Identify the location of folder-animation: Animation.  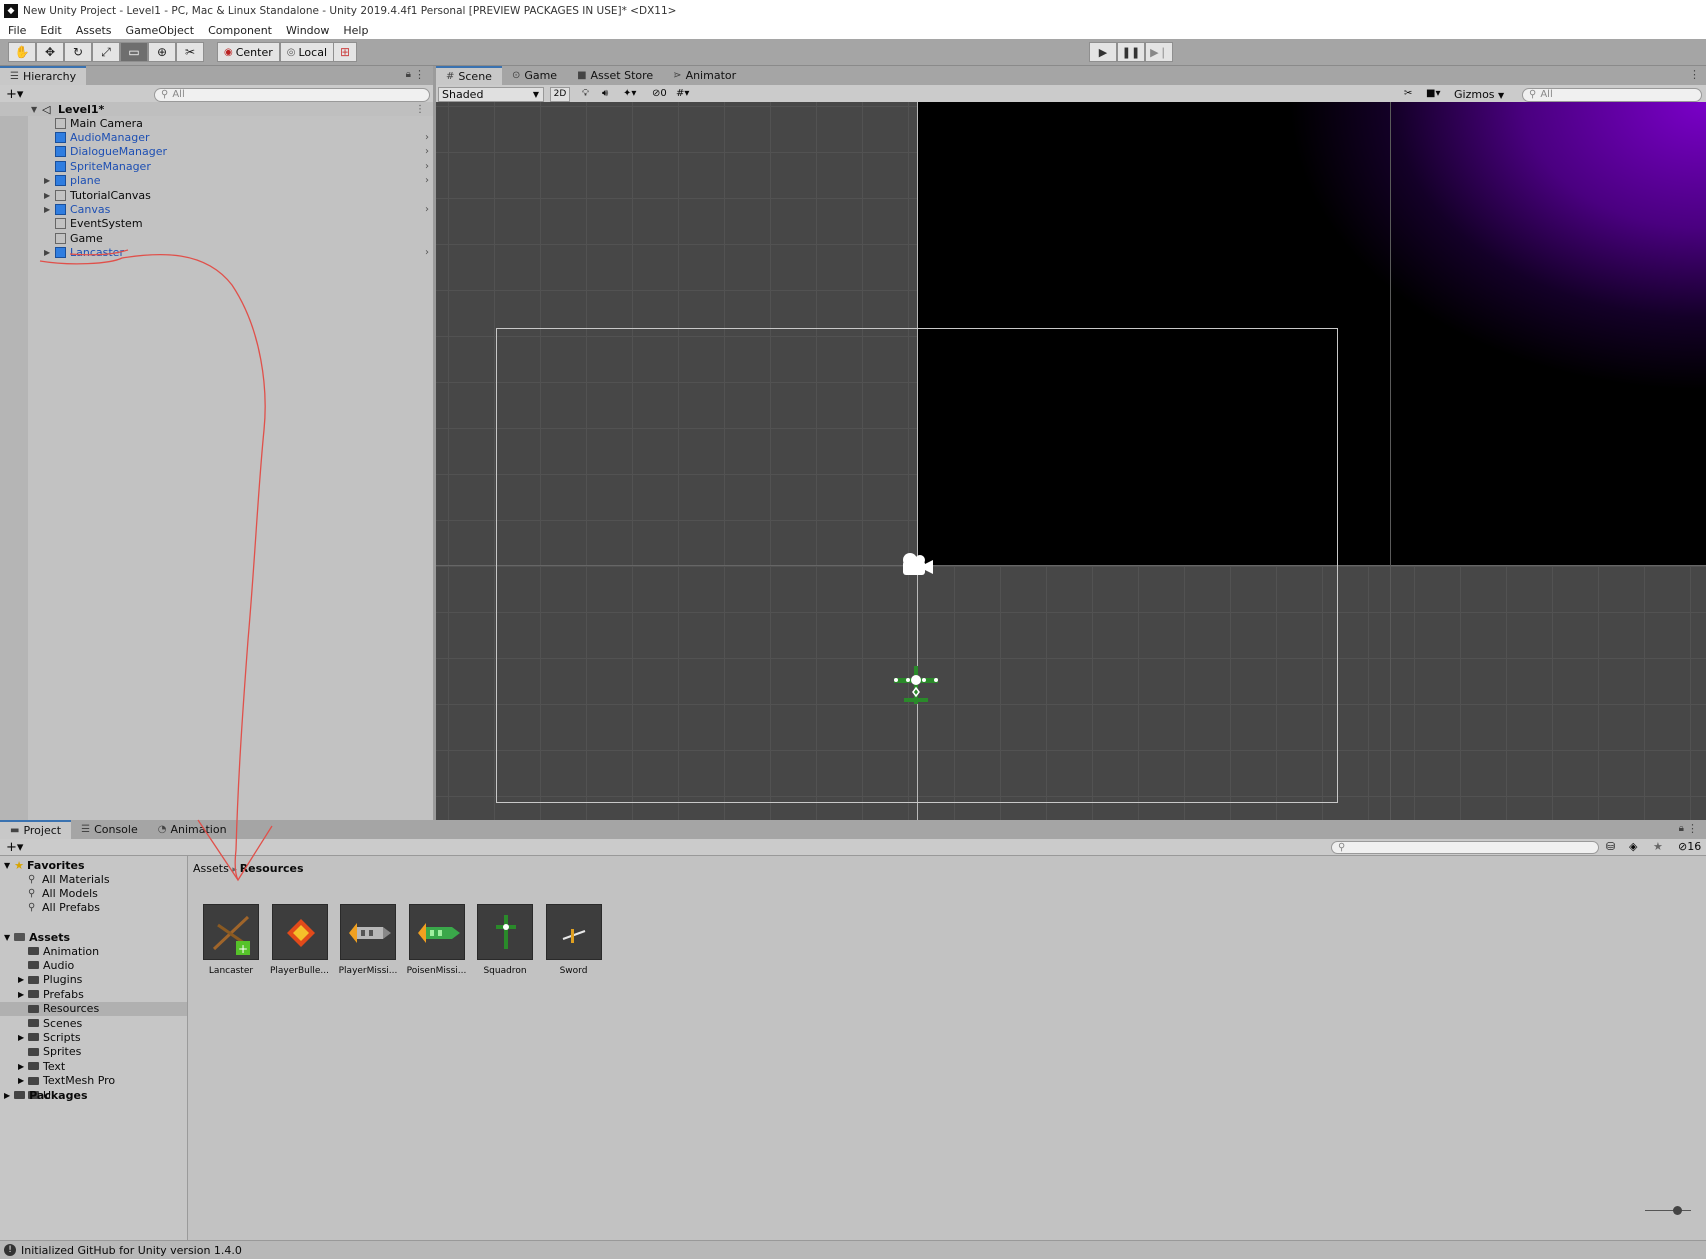
(58, 951).